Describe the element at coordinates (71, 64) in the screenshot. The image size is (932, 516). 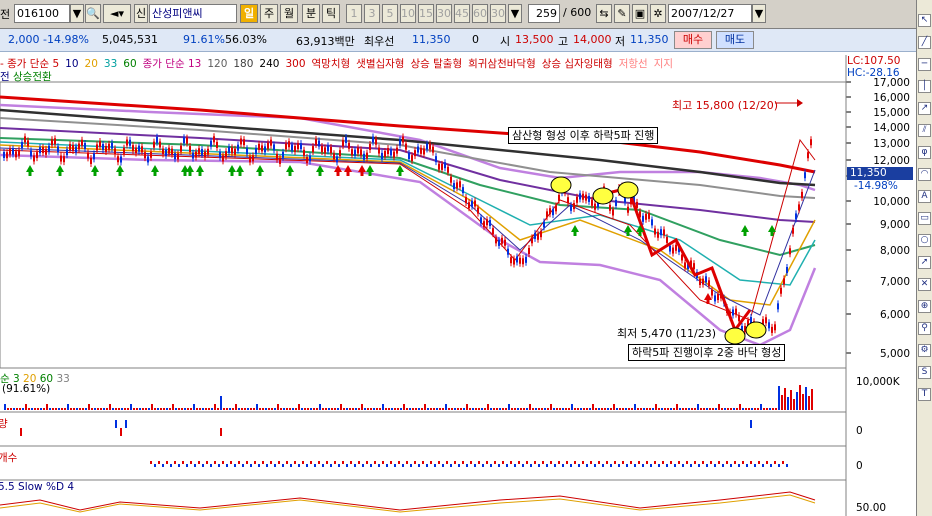
I see `legend-item-1: 10` at that location.